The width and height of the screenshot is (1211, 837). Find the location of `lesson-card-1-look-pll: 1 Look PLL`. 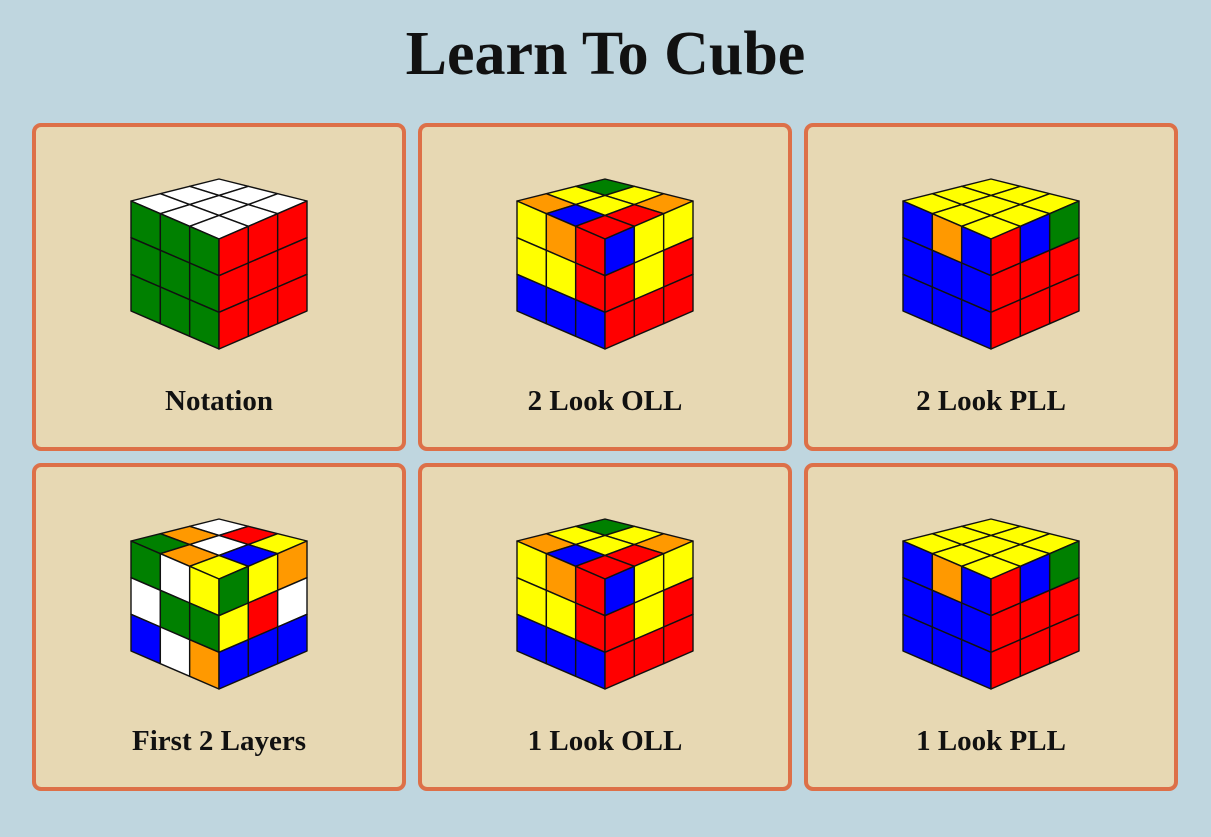

lesson-card-1-look-pll: 1 Look PLL is located at coordinates (991, 627).